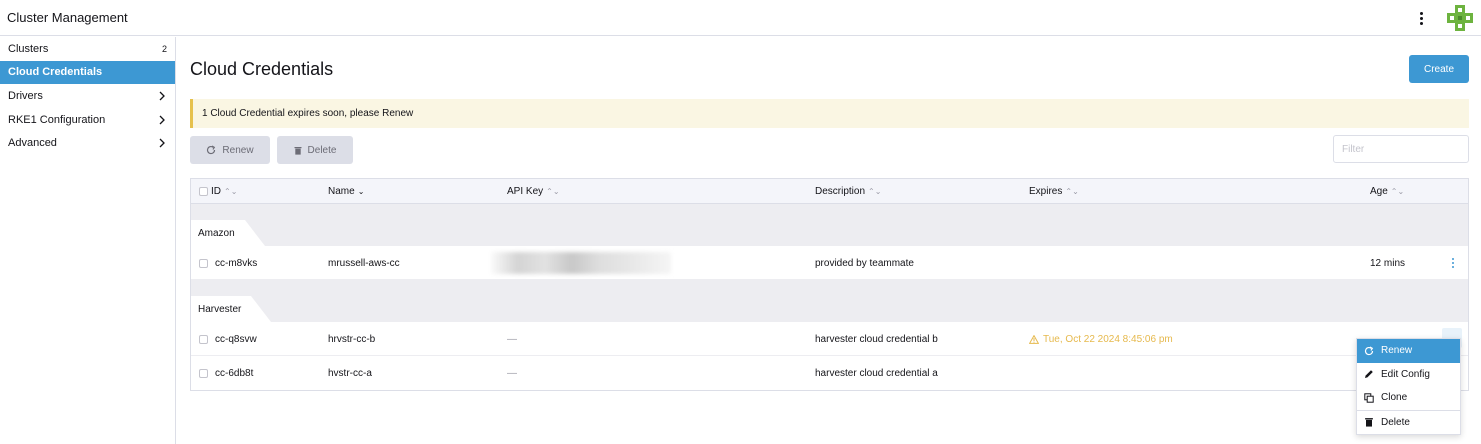  I want to click on sidebar-item-cloud-credentials: Cloud Credentials, so click(87, 72).